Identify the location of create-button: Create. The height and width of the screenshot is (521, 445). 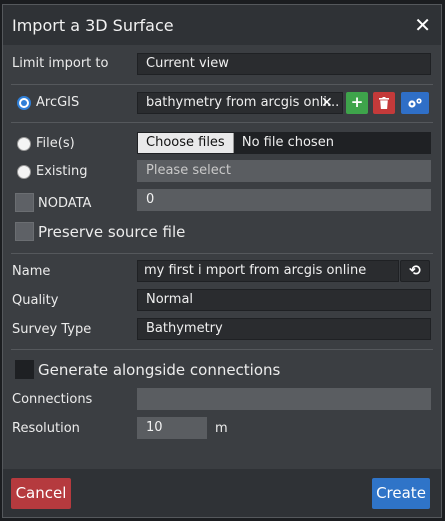
(401, 493).